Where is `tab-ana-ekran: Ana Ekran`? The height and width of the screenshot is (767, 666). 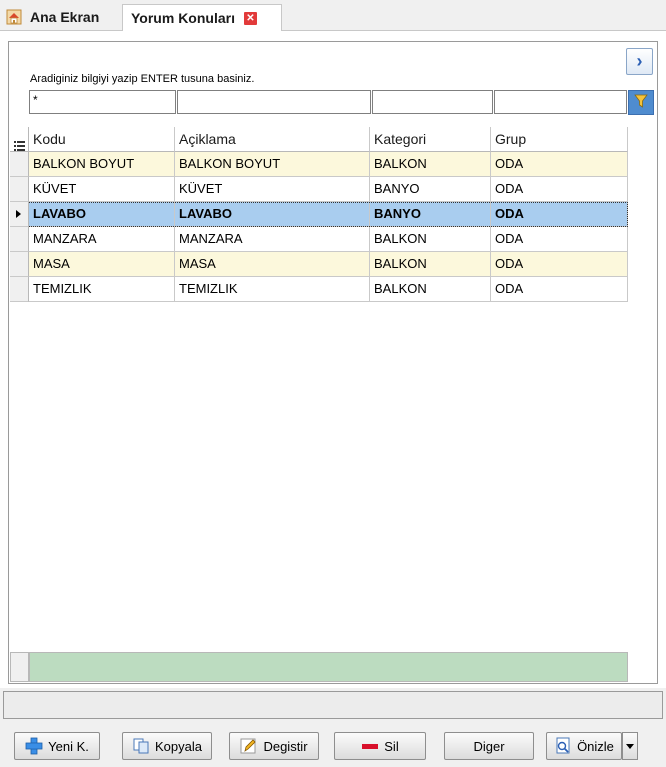
tab-ana-ekran: Ana Ekran is located at coordinates (62, 17).